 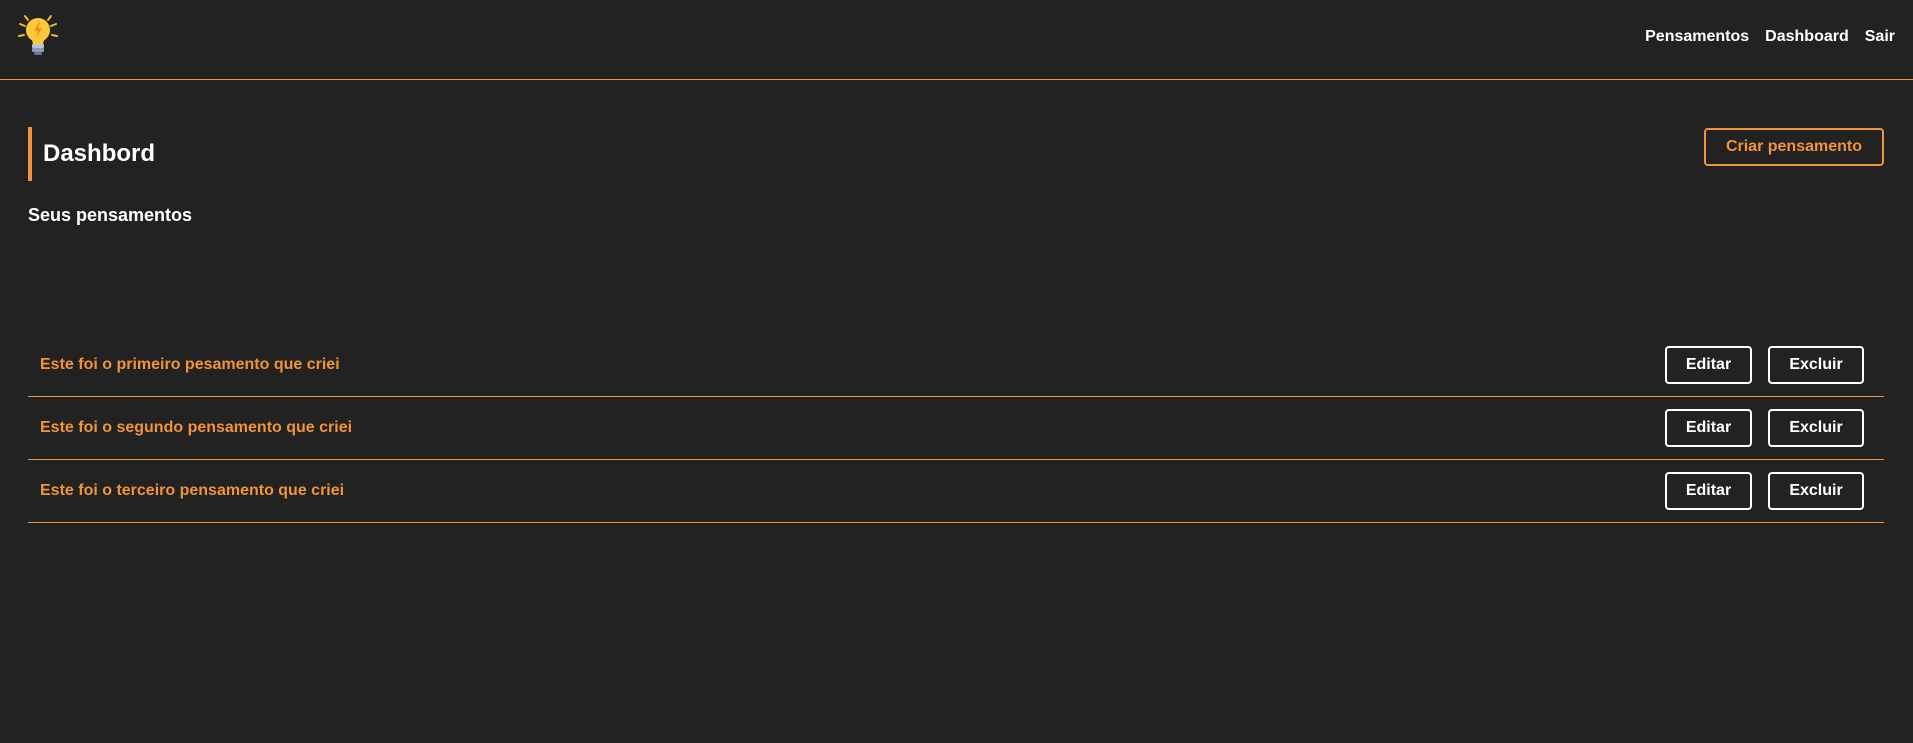 I want to click on create-thought-button: Criar pensamento, so click(x=1793, y=147).